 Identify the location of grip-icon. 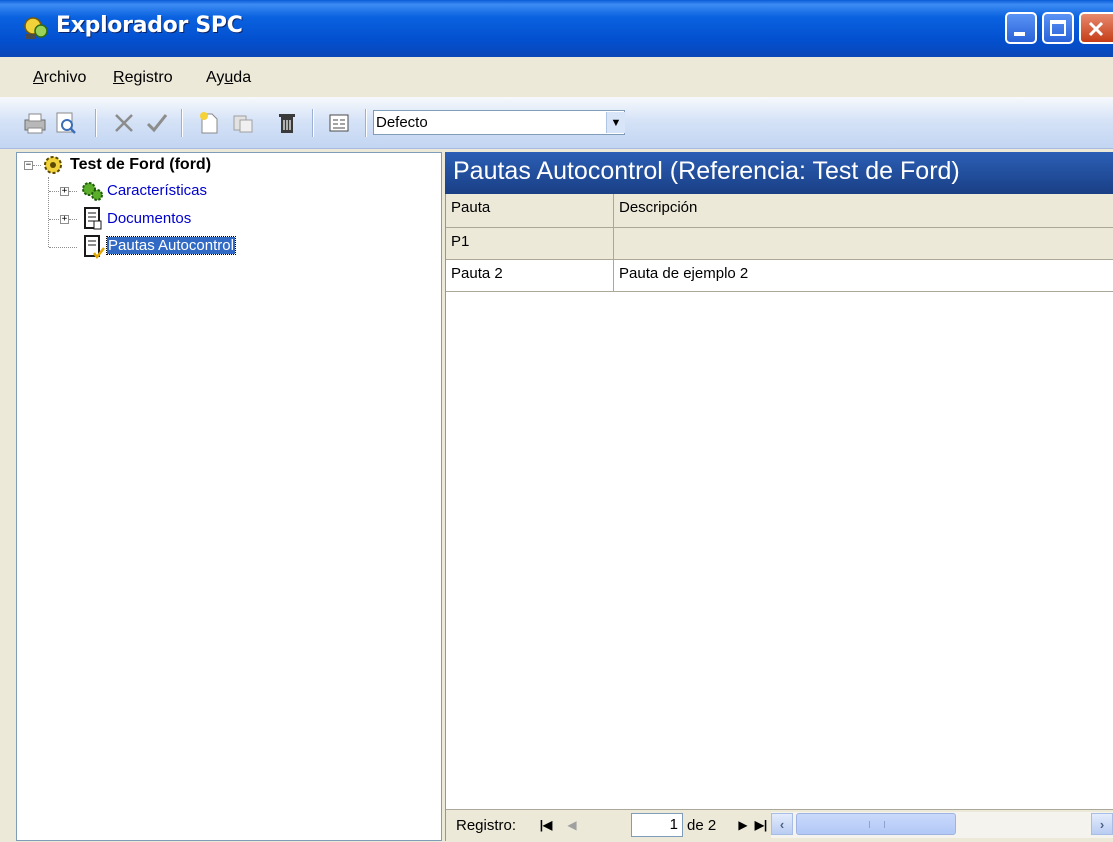
(877, 824).